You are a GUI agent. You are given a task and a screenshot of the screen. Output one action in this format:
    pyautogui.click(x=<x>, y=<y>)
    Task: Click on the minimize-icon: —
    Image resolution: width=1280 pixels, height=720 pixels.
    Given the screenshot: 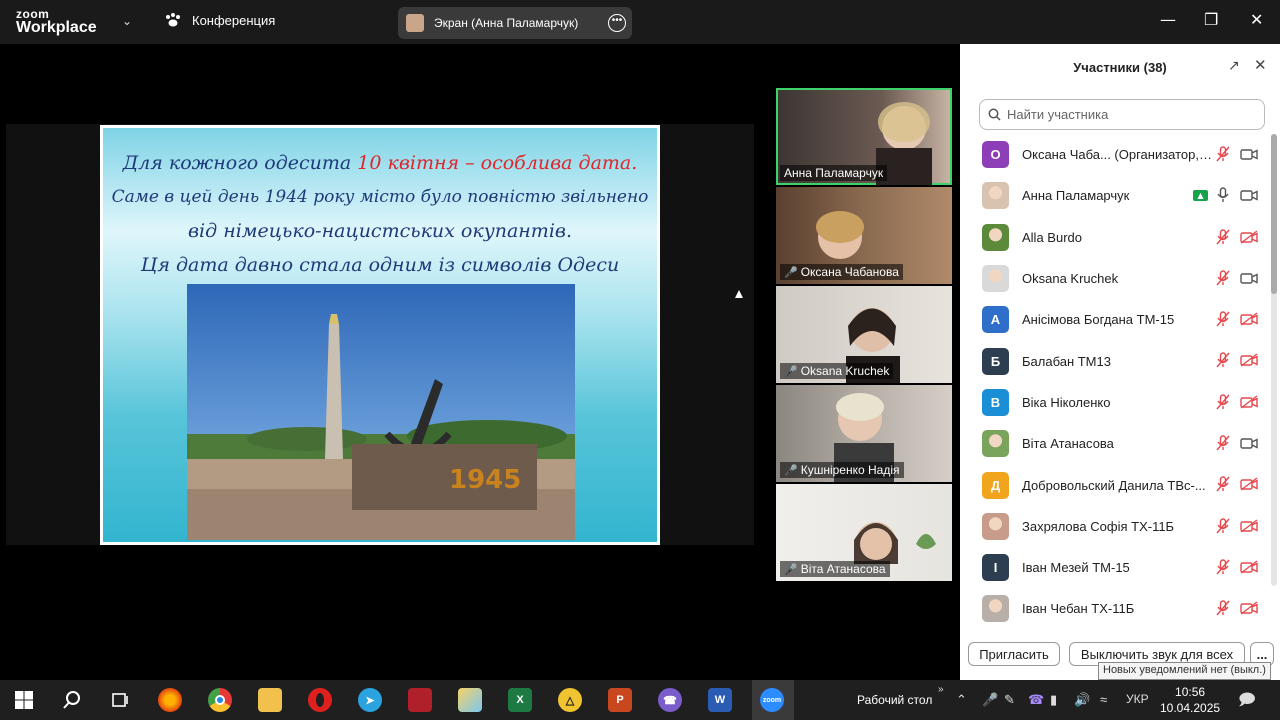 What is the action you would take?
    pyautogui.click(x=1168, y=19)
    